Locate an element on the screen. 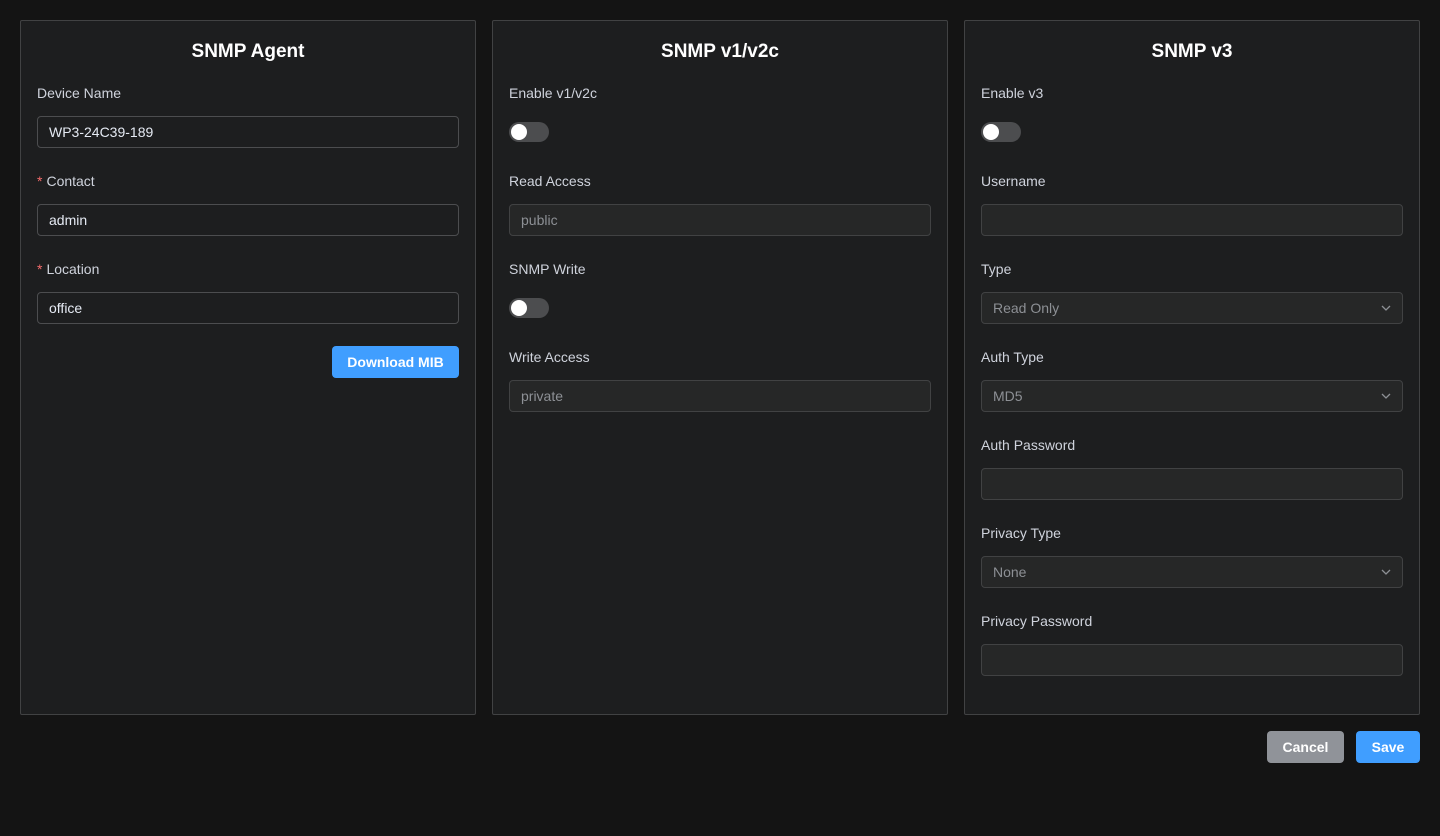 Image resolution: width=1440 pixels, height=836 pixels. privacy-password-label: Privacy Password is located at coordinates (1037, 621).